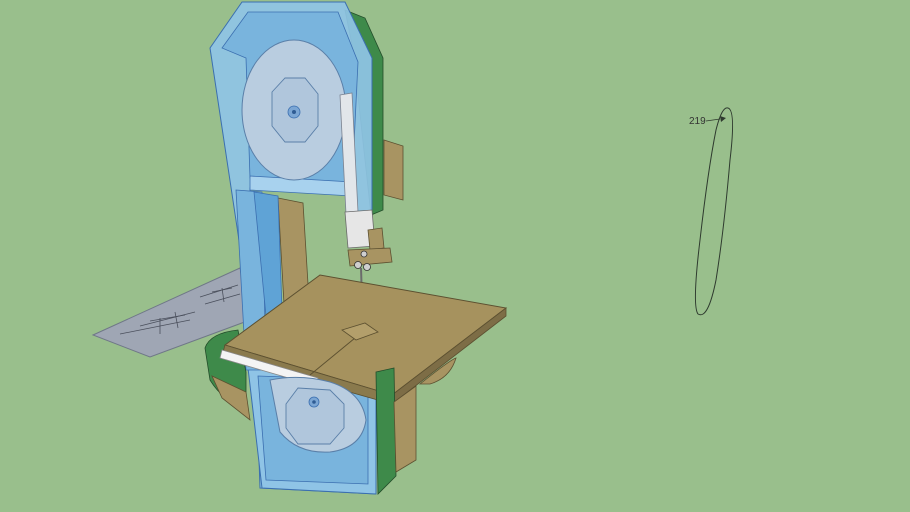 Image resolution: width=910 pixels, height=512 pixels. I want to click on upper-wheel, so click(294, 110).